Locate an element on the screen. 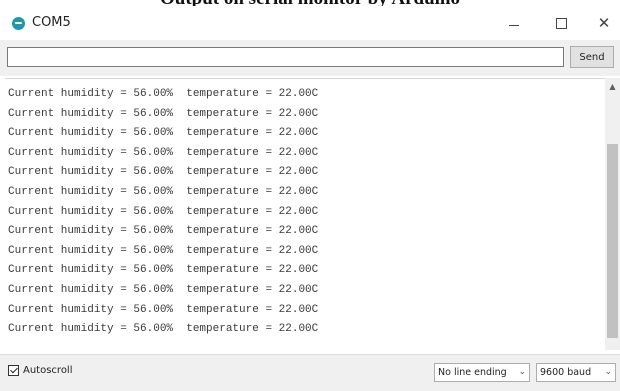 Image resolution: width=620 pixels, height=391 pixels. vertical-scrollbar: ▲ is located at coordinates (612, 214).